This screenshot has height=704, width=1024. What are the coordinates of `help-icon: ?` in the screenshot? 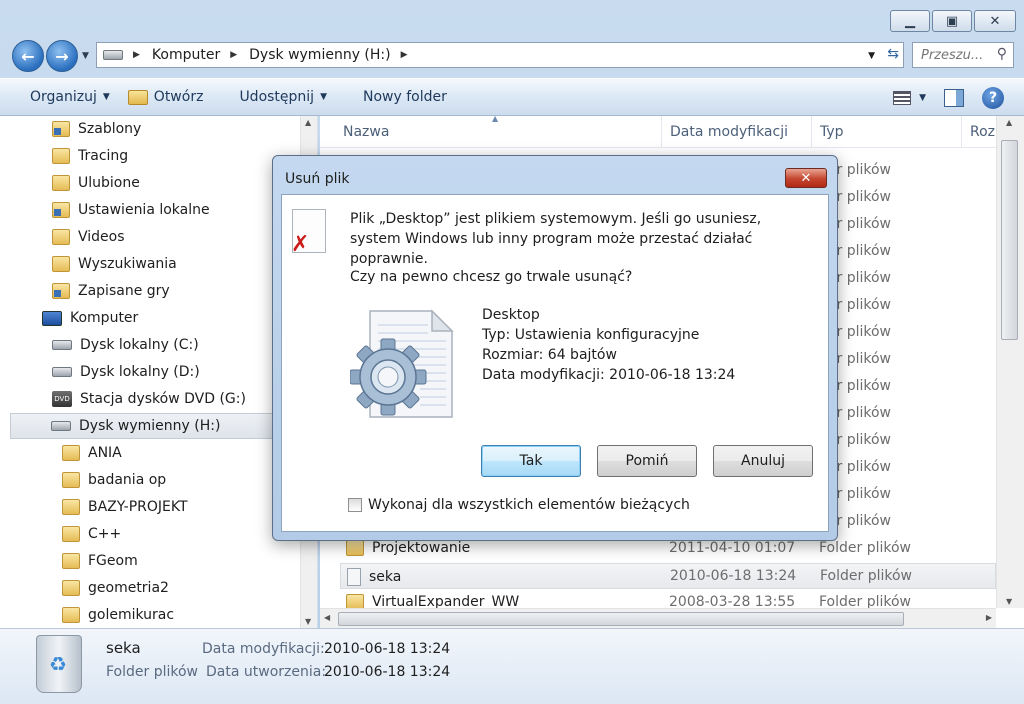 It's located at (993, 98).